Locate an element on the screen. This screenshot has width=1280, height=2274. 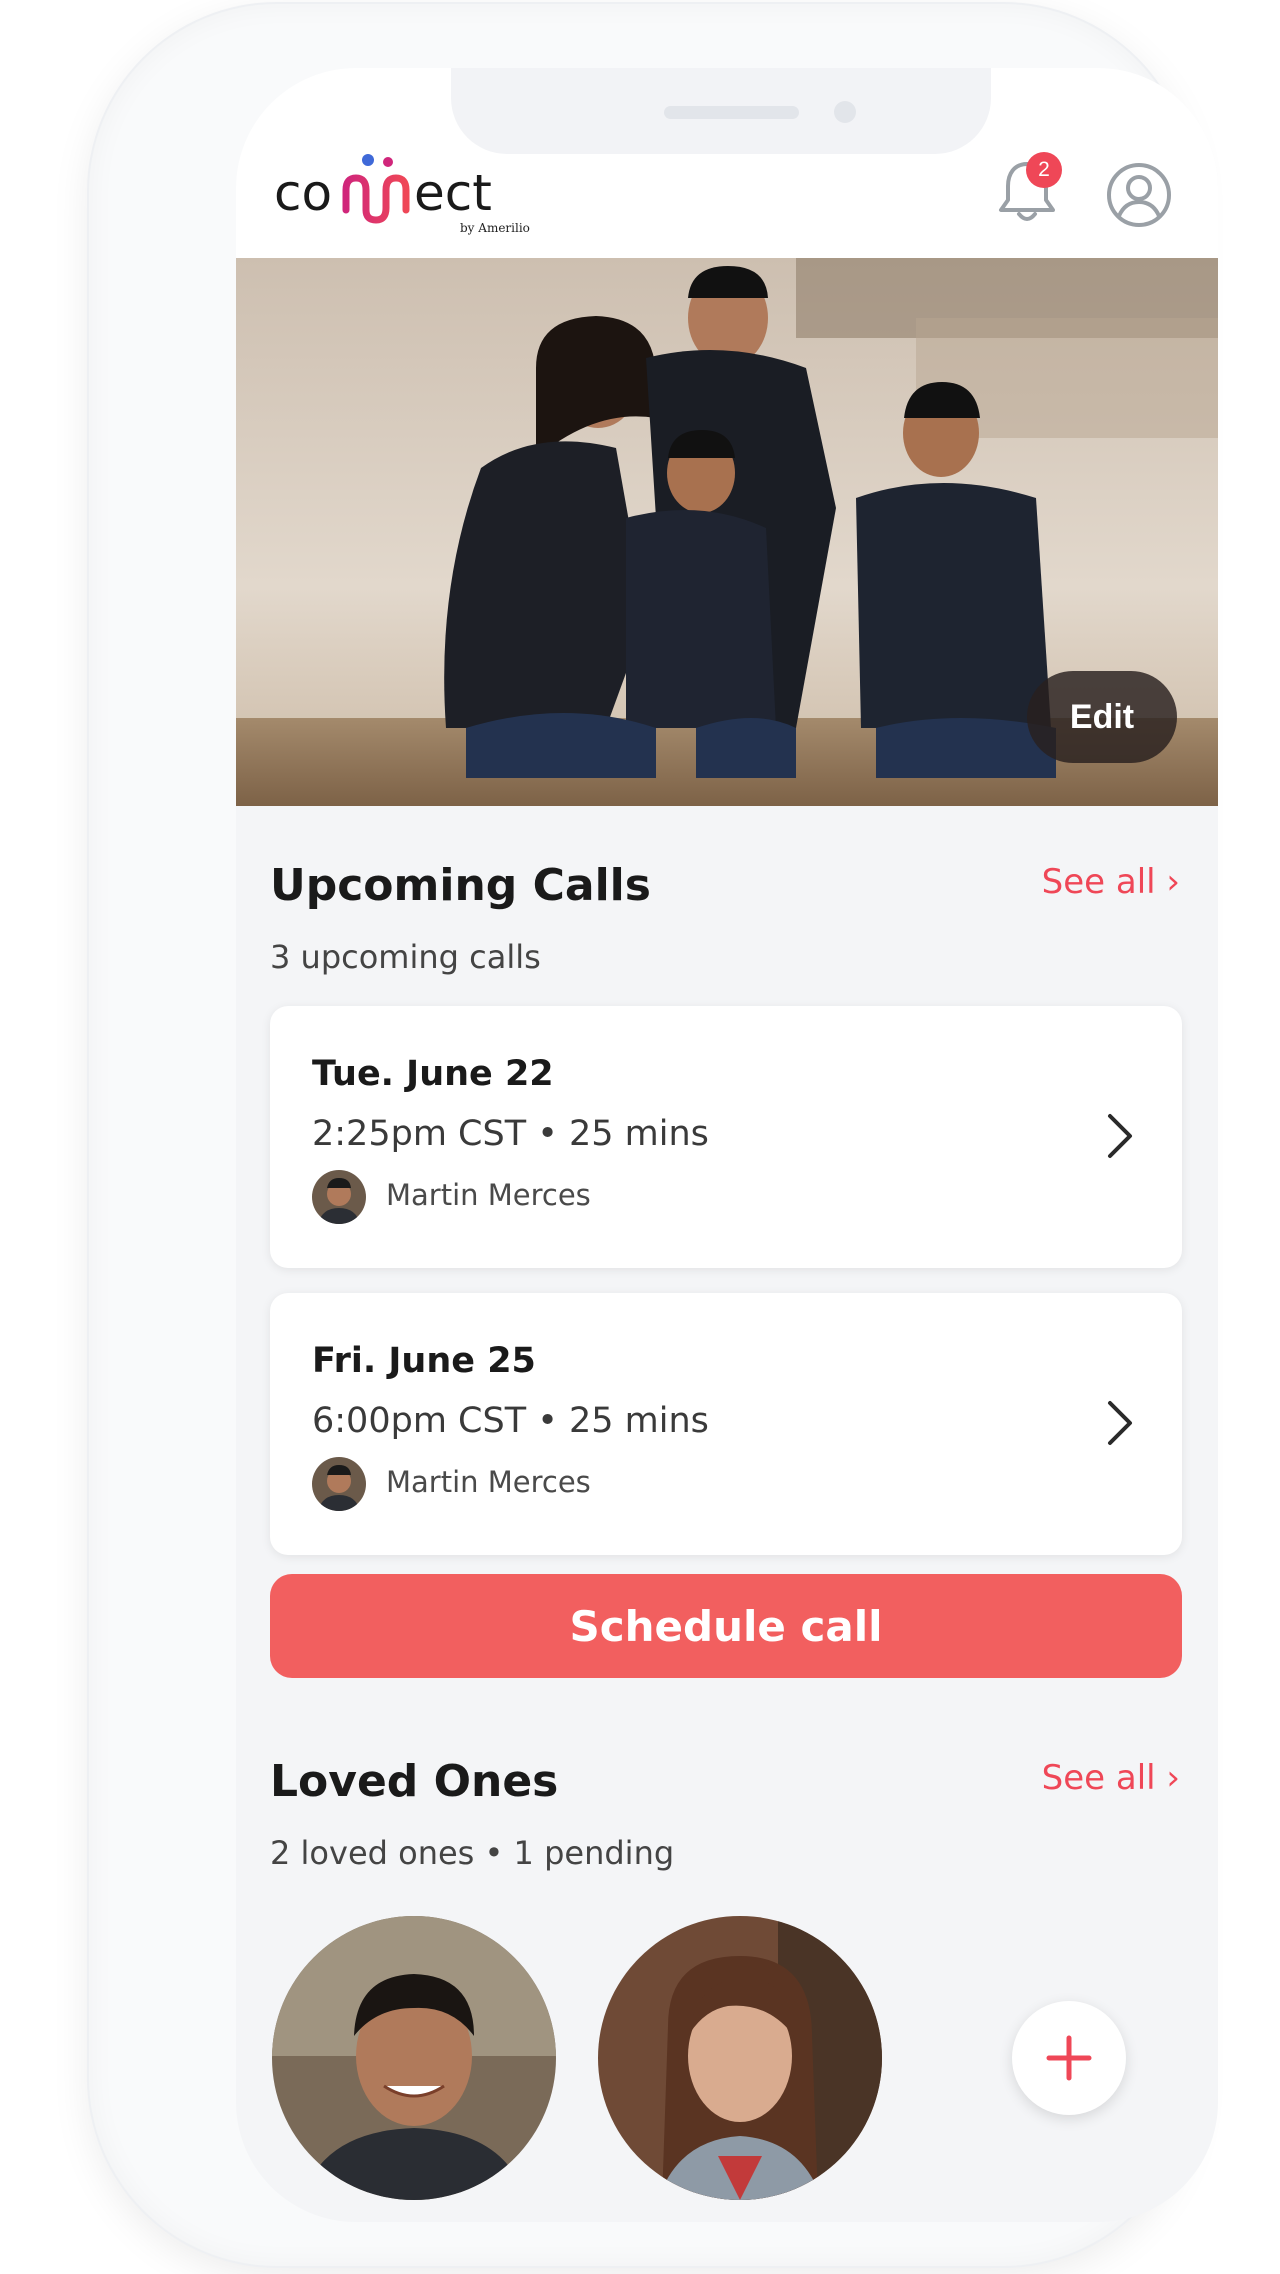
call-date: Fri. June 25 is located at coordinates (424, 1361).